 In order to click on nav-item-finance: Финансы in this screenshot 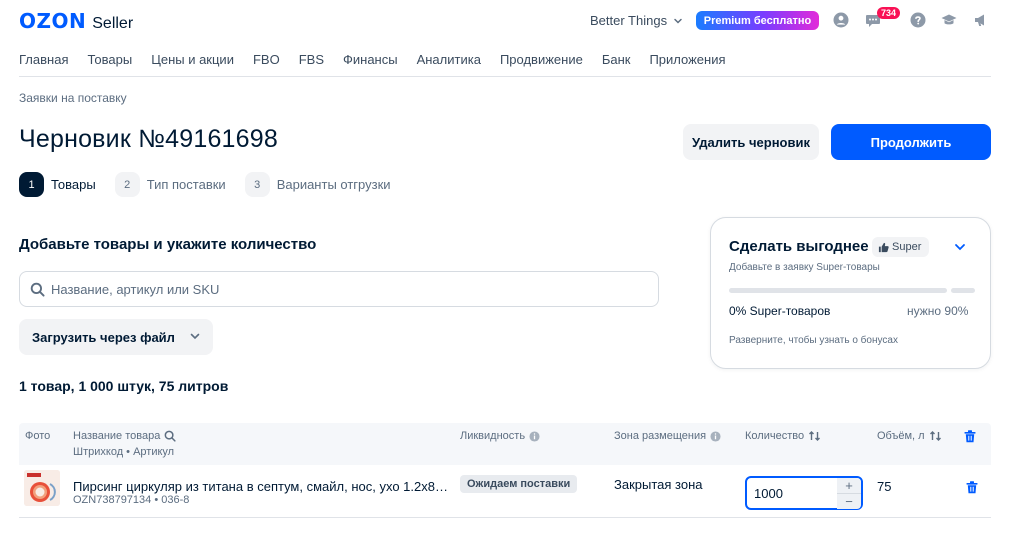, I will do `click(370, 59)`.